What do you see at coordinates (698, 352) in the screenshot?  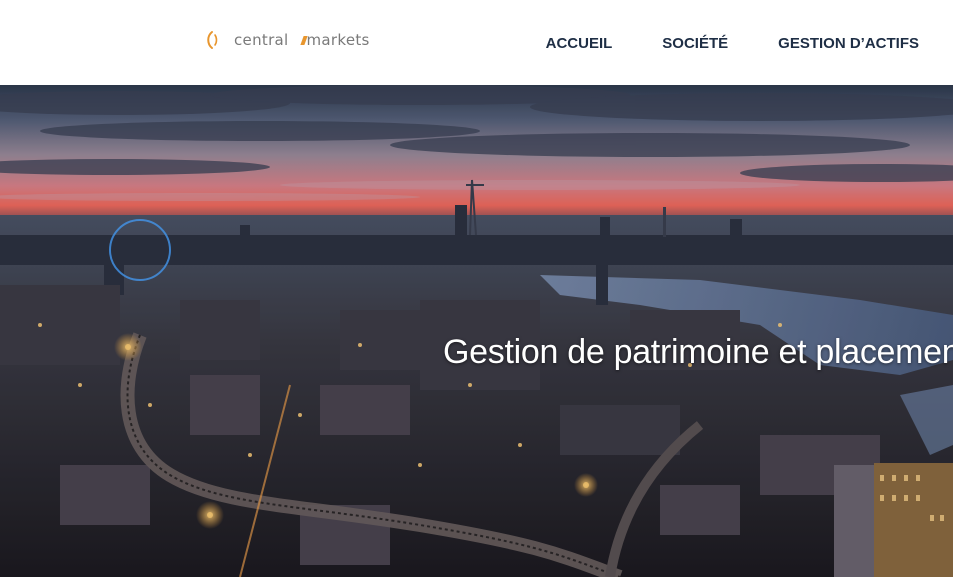 I see `hero-title: Gestion de patrimoine et placemen` at bounding box center [698, 352].